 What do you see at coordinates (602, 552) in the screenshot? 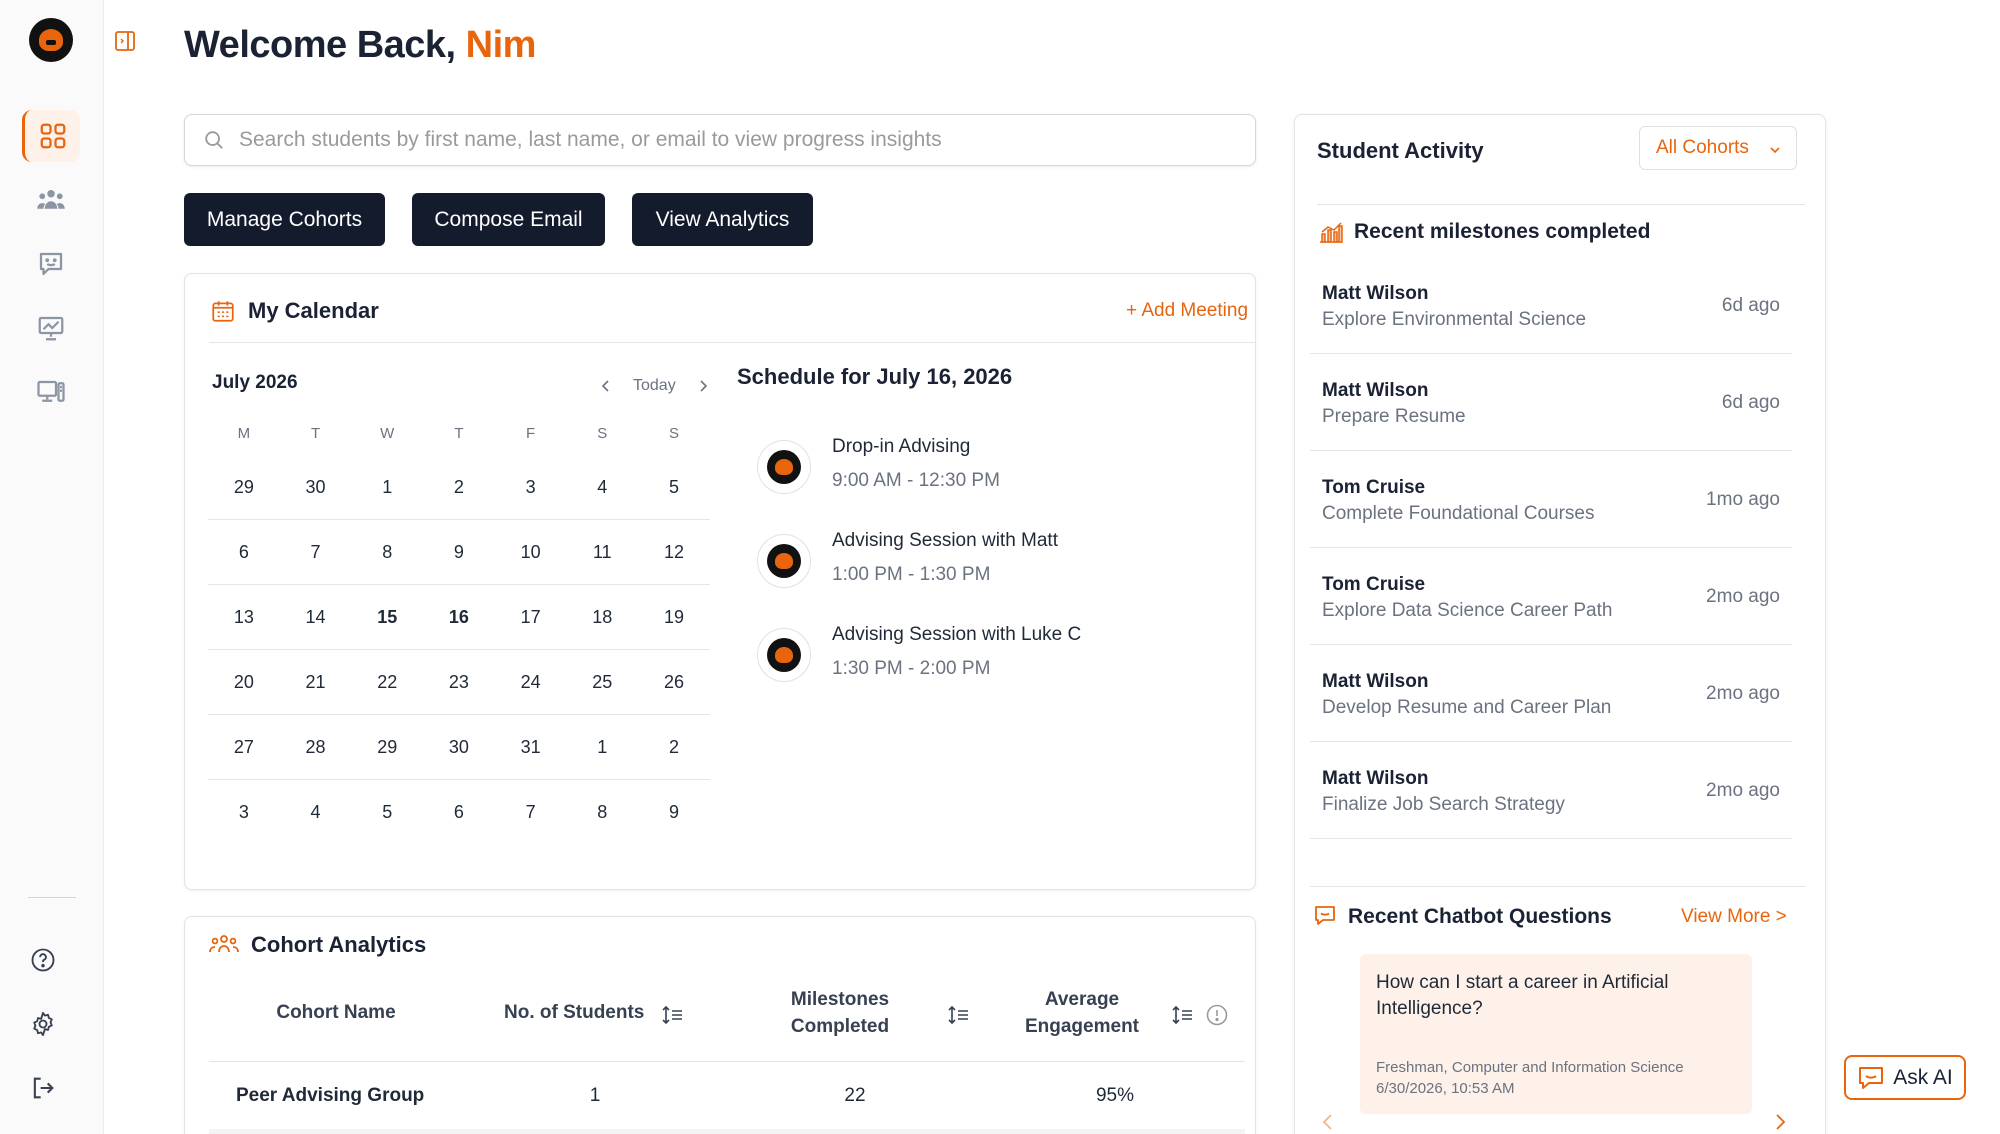
I see `calendar-day: 11` at bounding box center [602, 552].